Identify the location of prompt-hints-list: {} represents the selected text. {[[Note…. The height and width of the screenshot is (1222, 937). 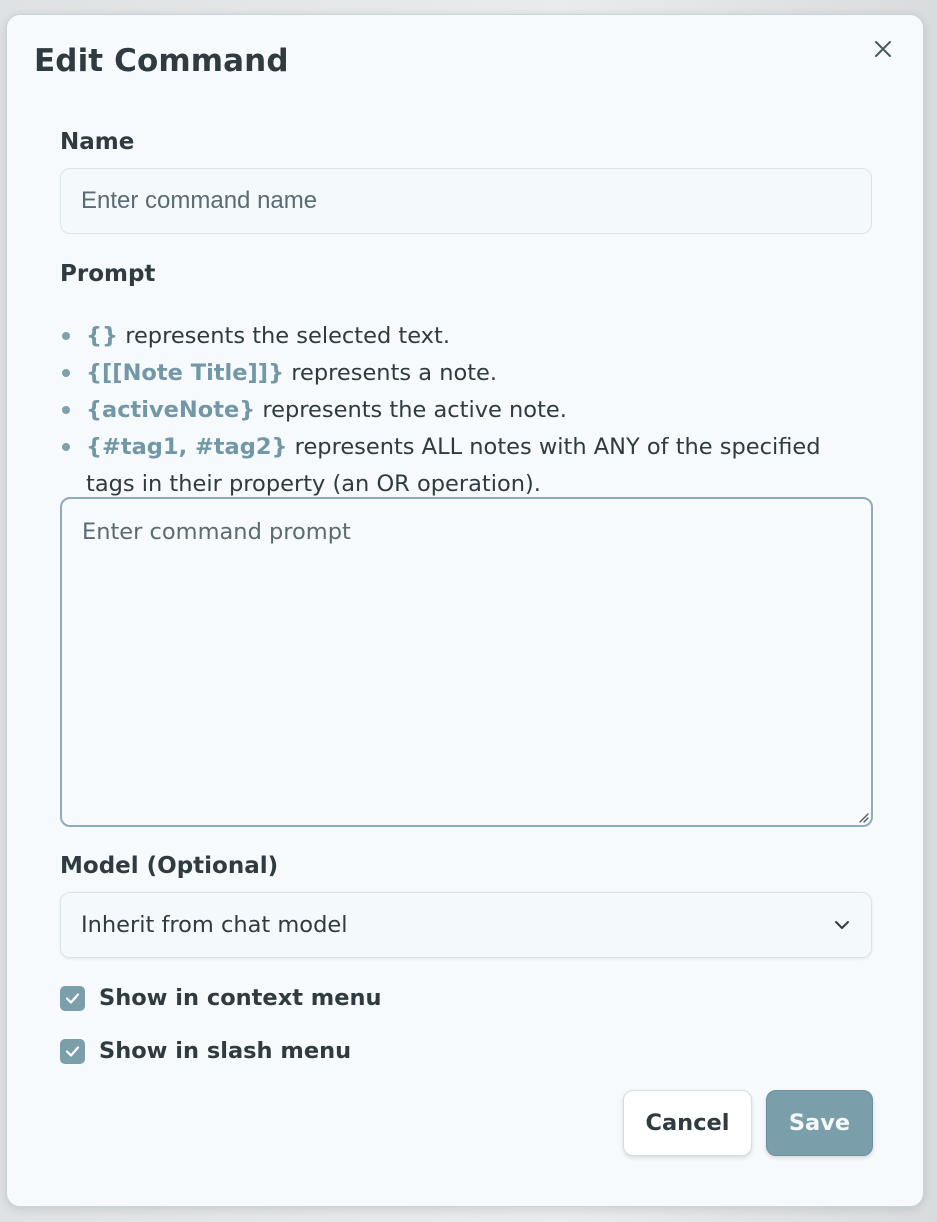
(466, 410).